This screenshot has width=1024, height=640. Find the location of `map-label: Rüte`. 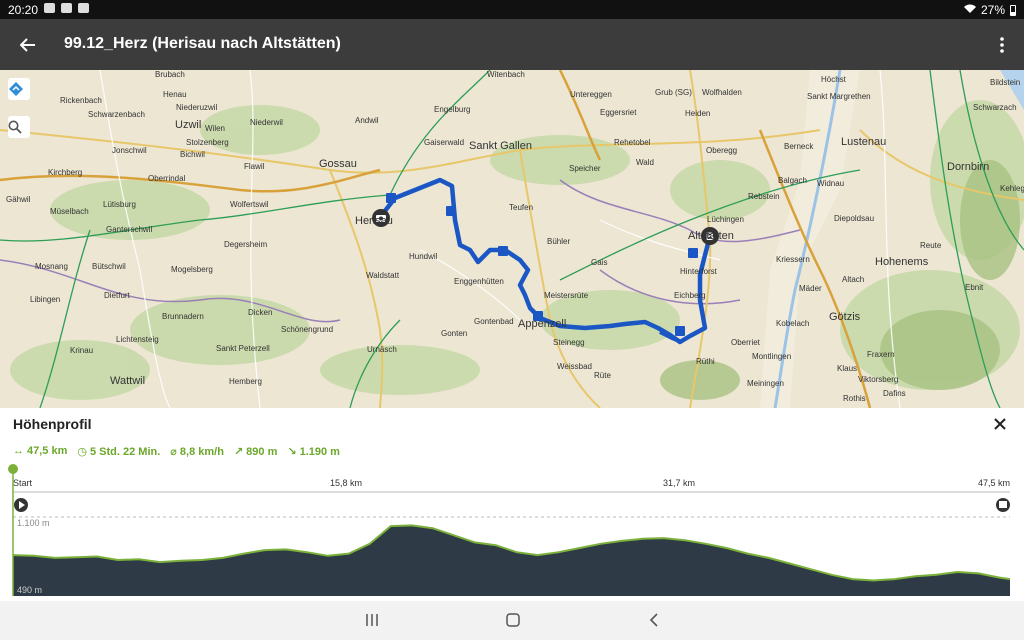

map-label: Rüte is located at coordinates (602, 375).